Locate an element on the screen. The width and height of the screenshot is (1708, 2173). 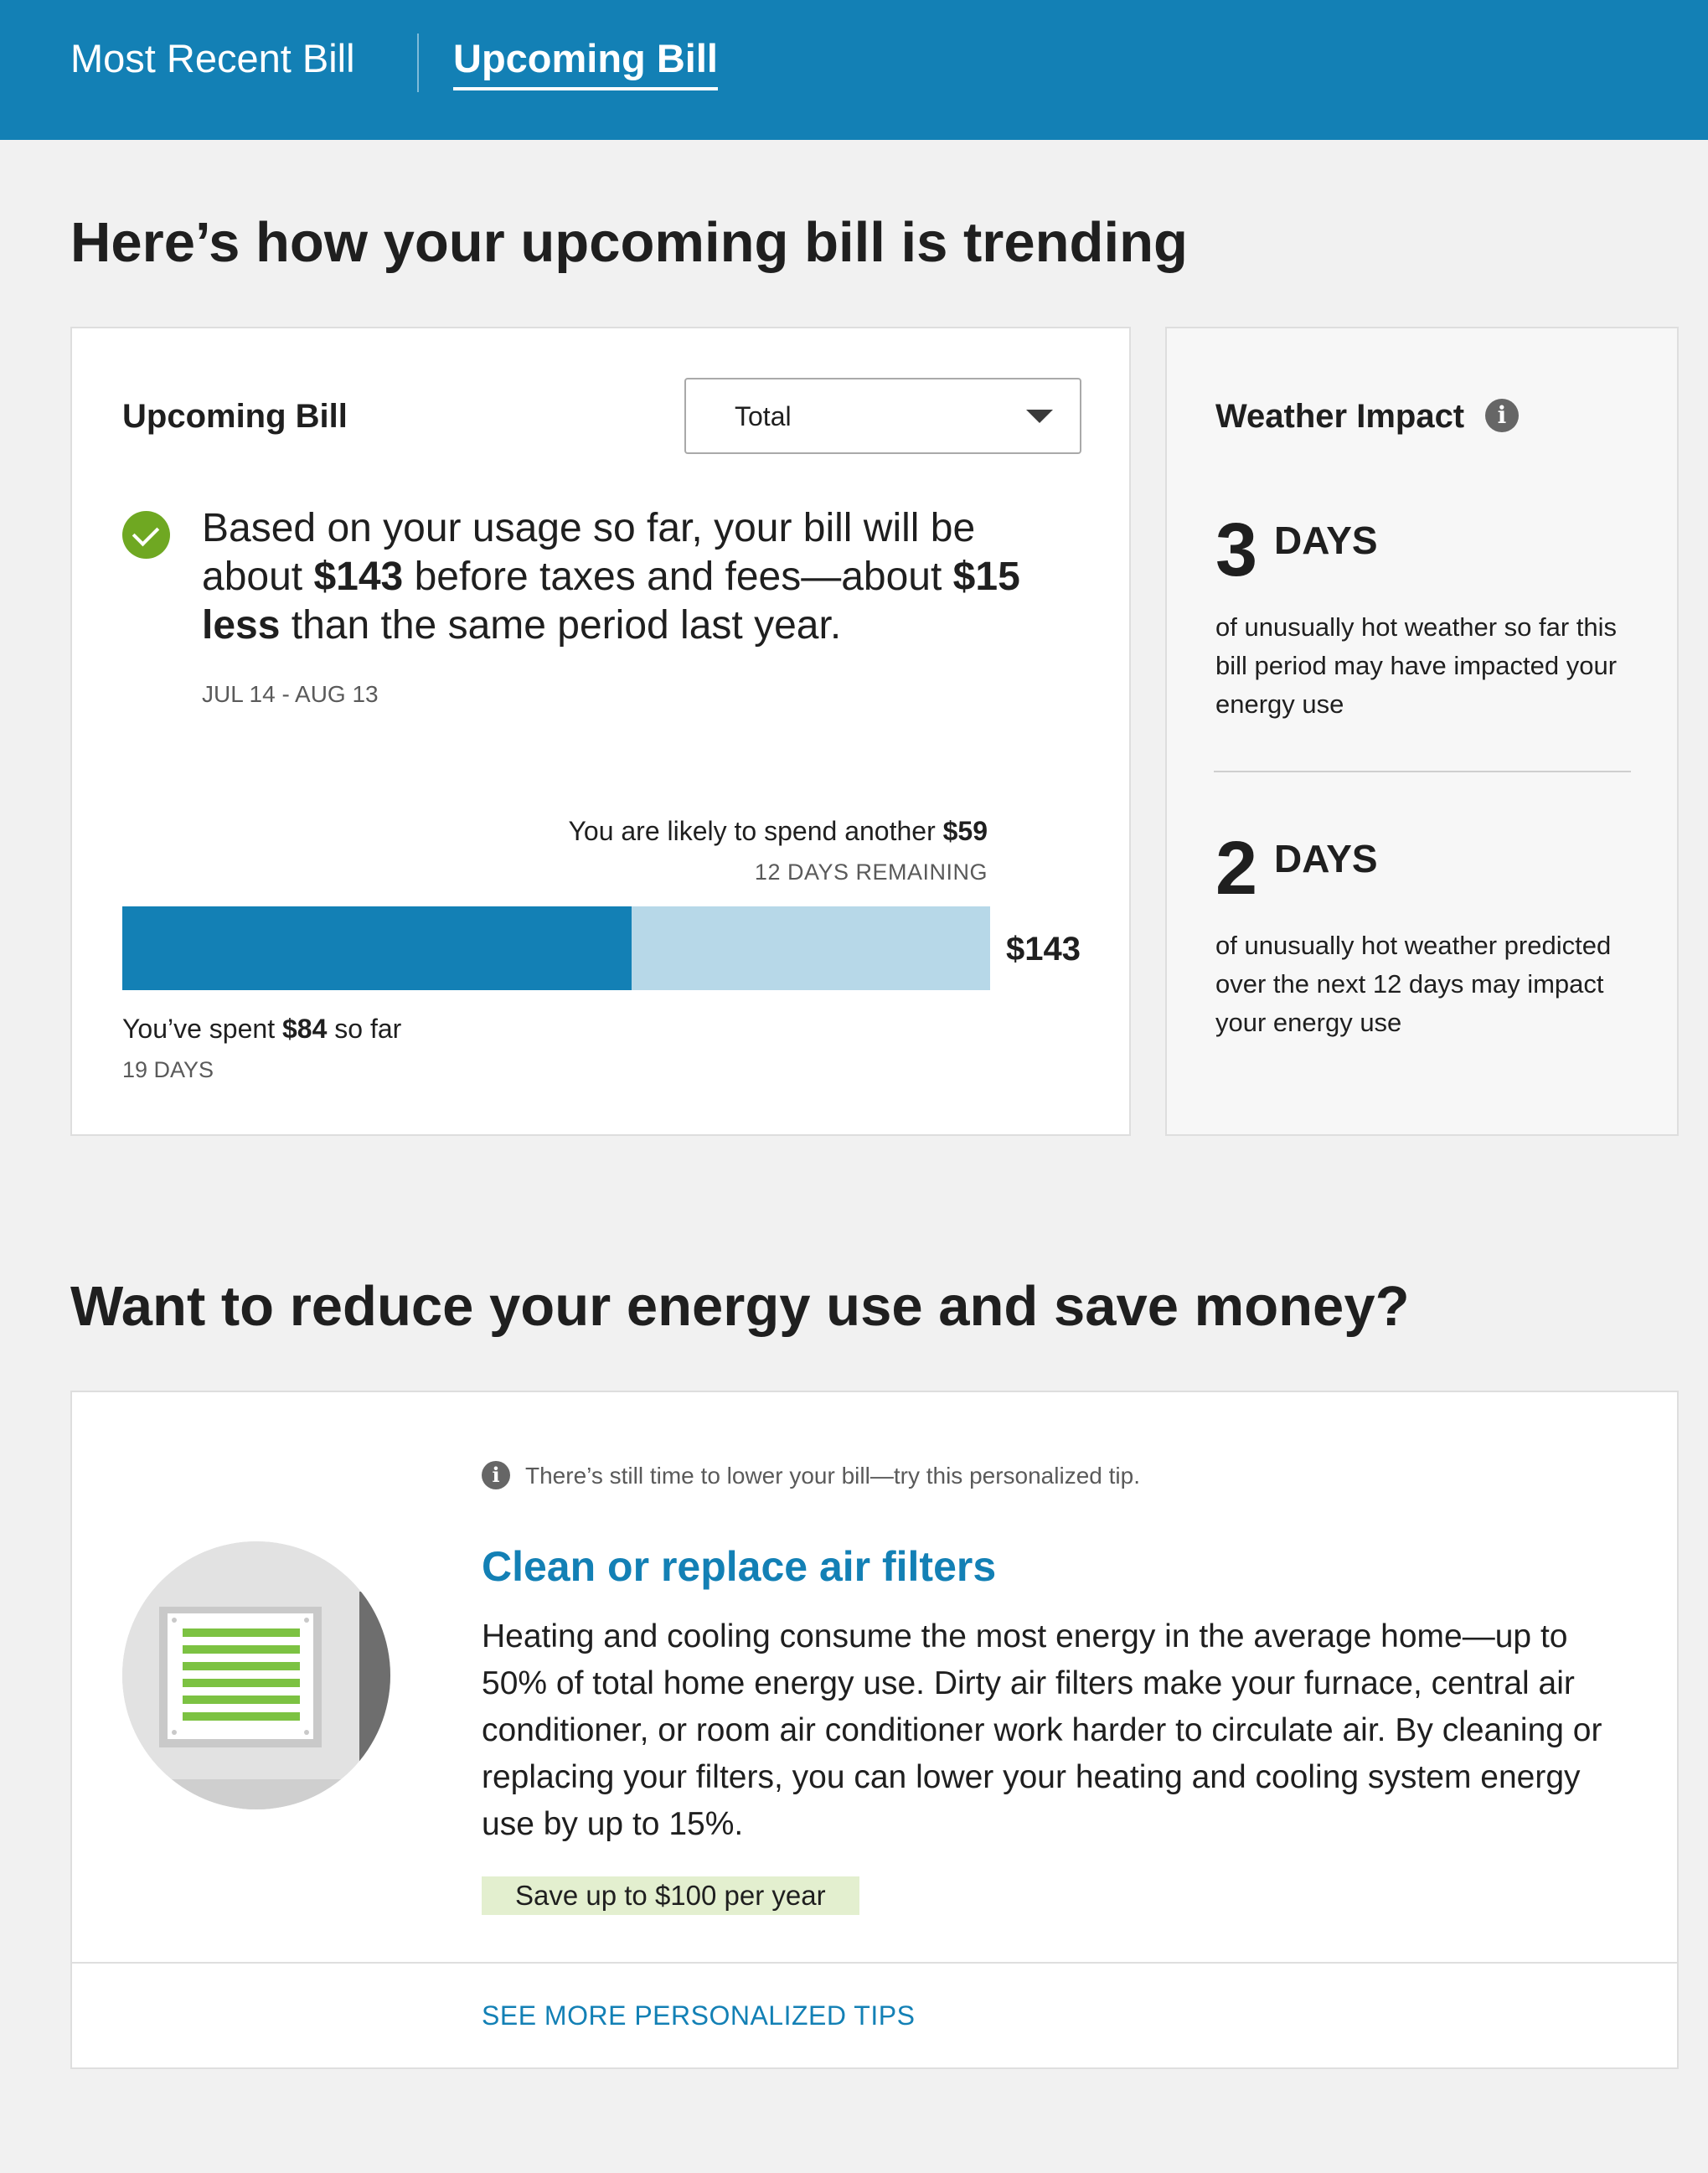
weather-divider is located at coordinates (1422, 771).